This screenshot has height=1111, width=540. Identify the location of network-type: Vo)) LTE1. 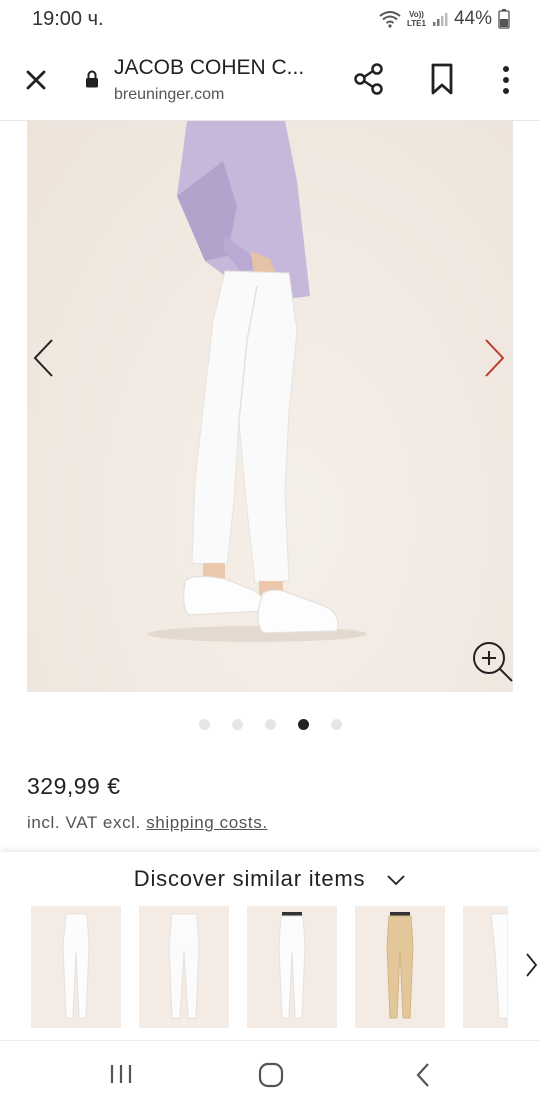
(416, 19).